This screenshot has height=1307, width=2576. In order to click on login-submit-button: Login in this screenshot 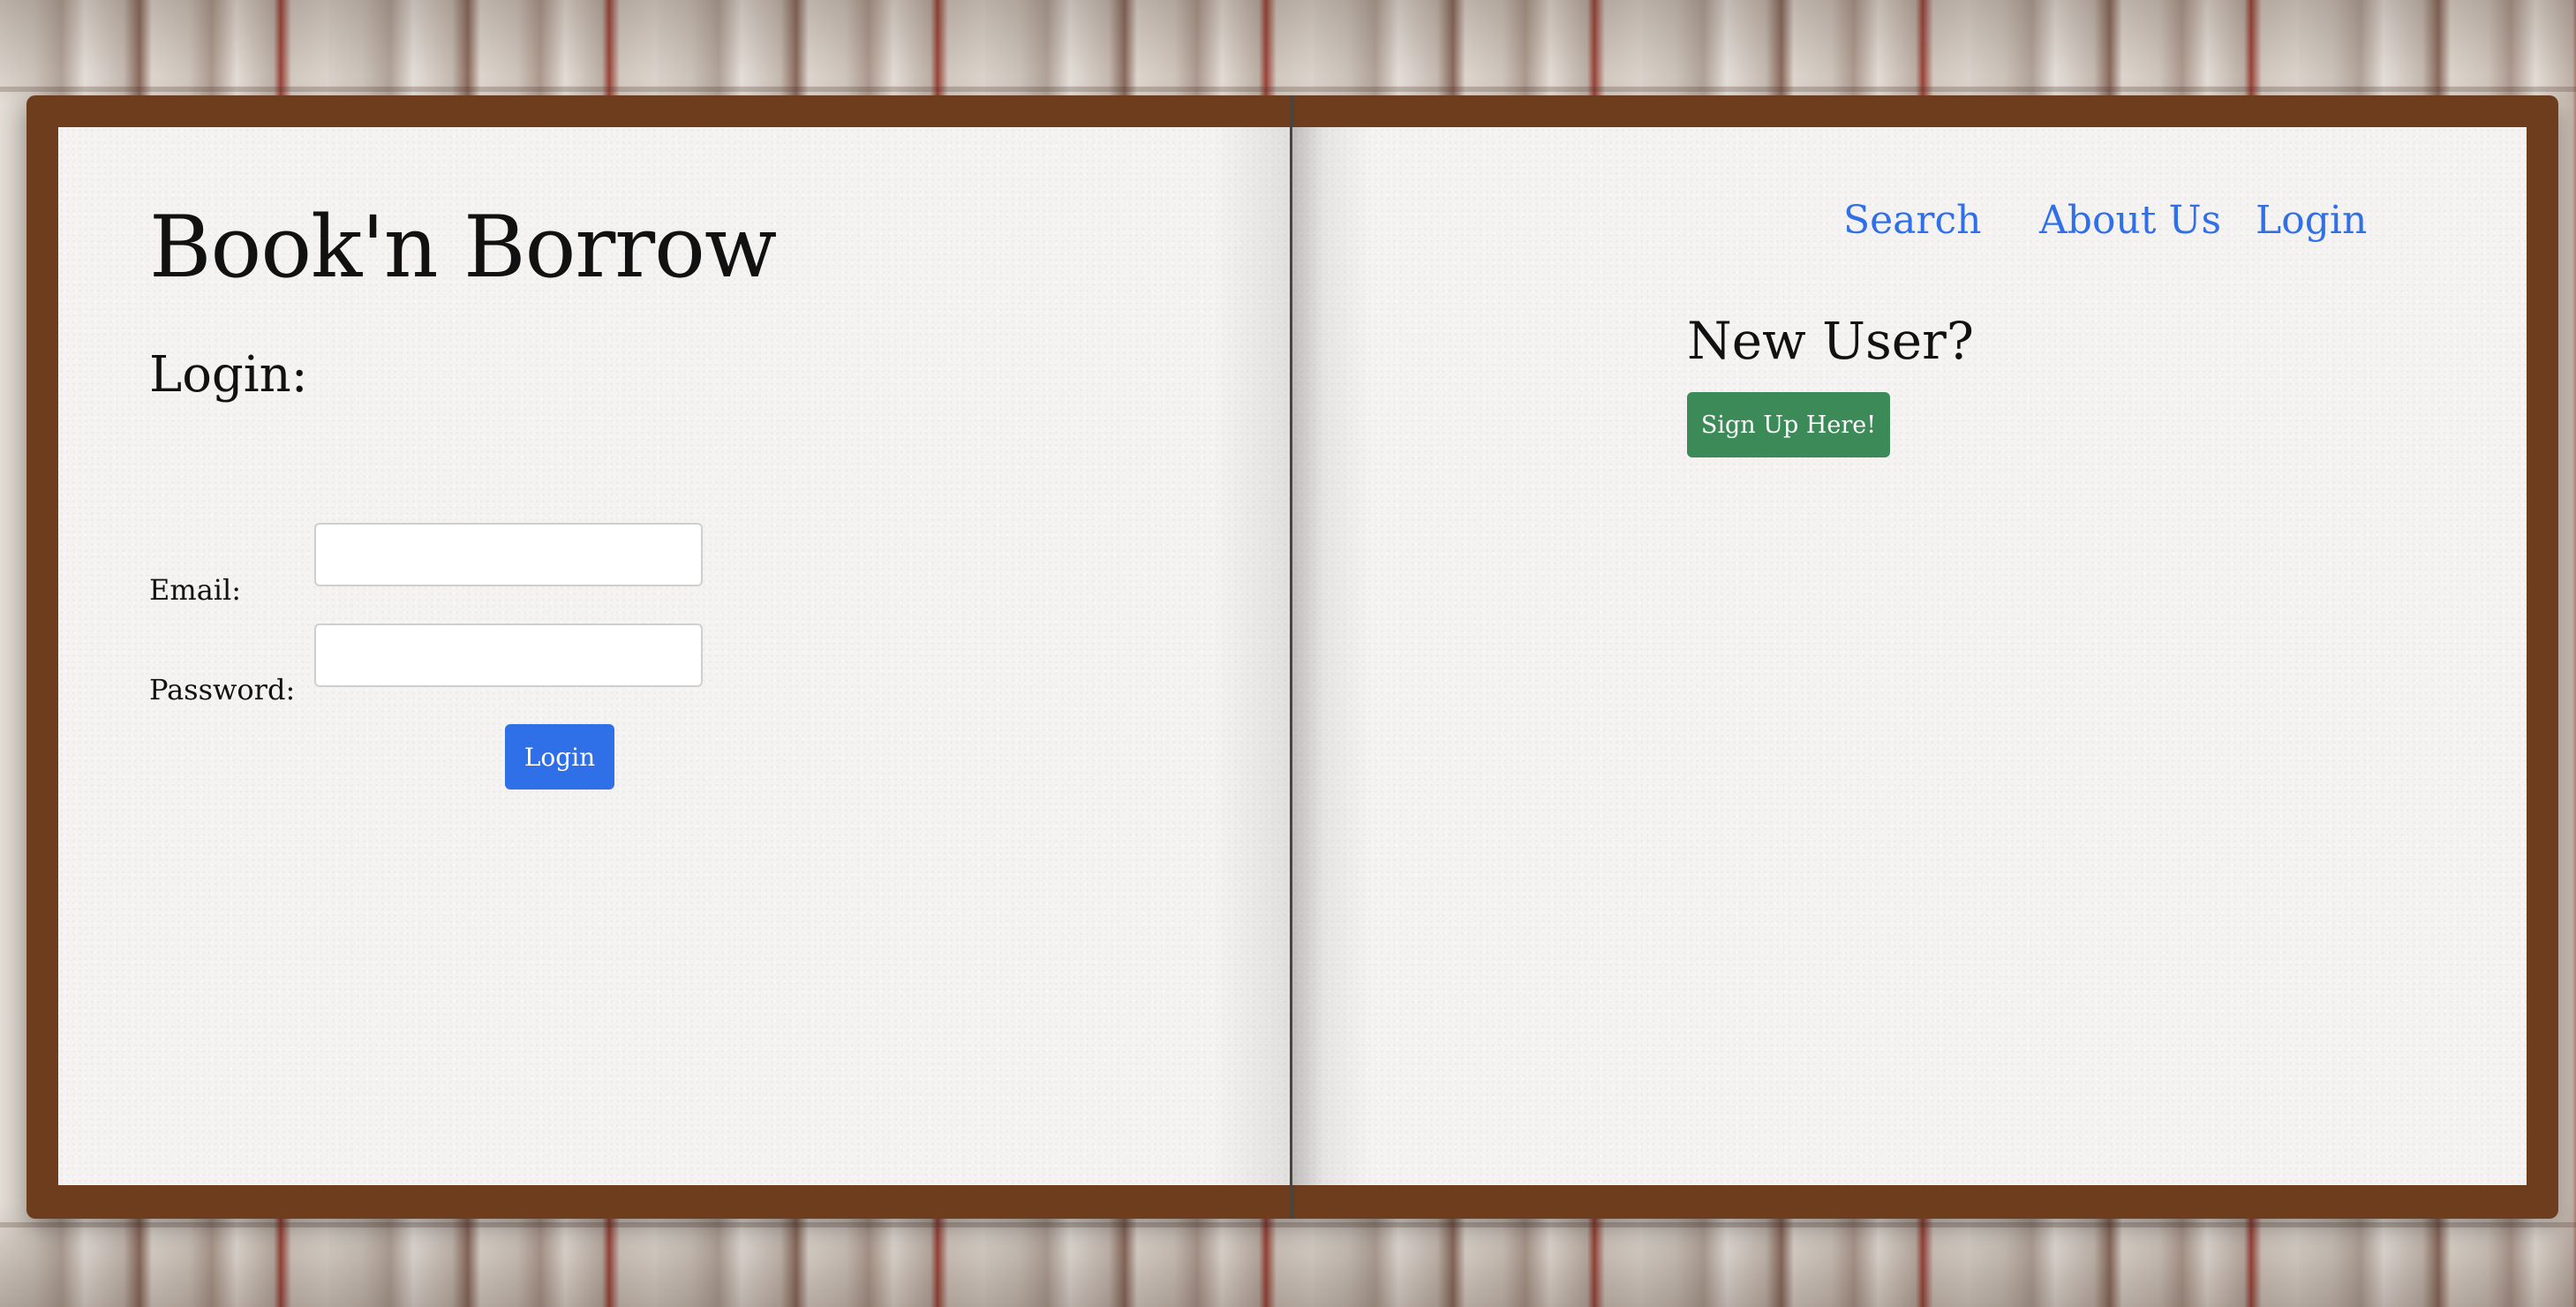, I will do `click(560, 756)`.